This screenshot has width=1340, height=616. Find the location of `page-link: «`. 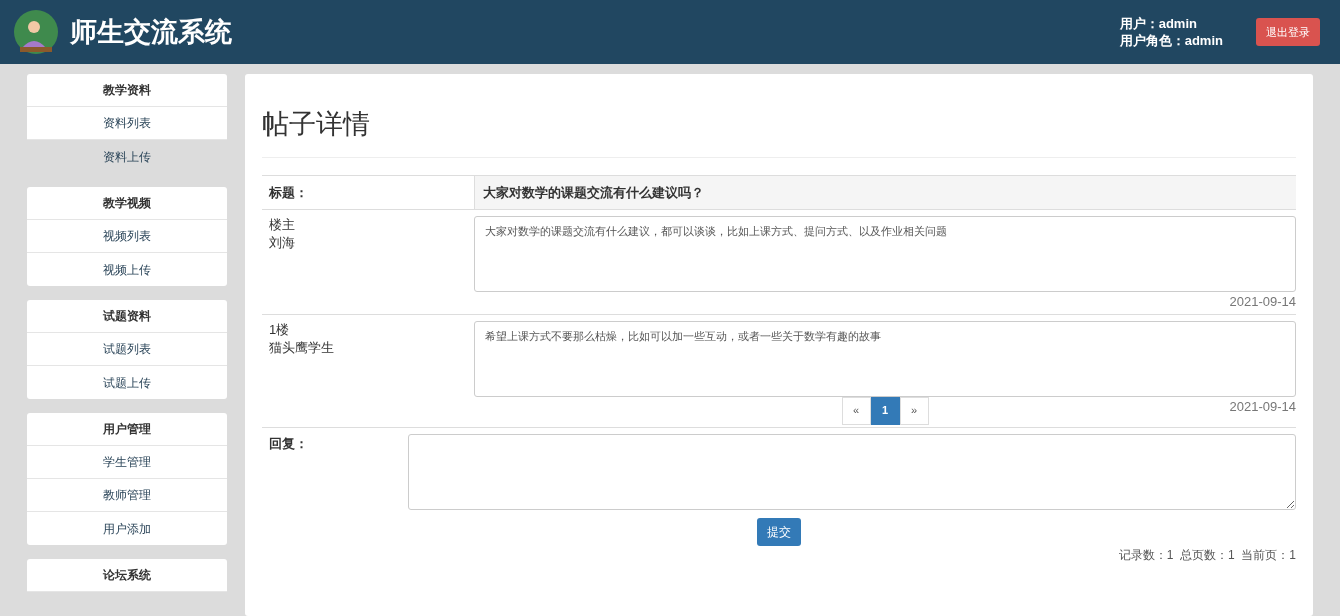

page-link: « is located at coordinates (856, 410).